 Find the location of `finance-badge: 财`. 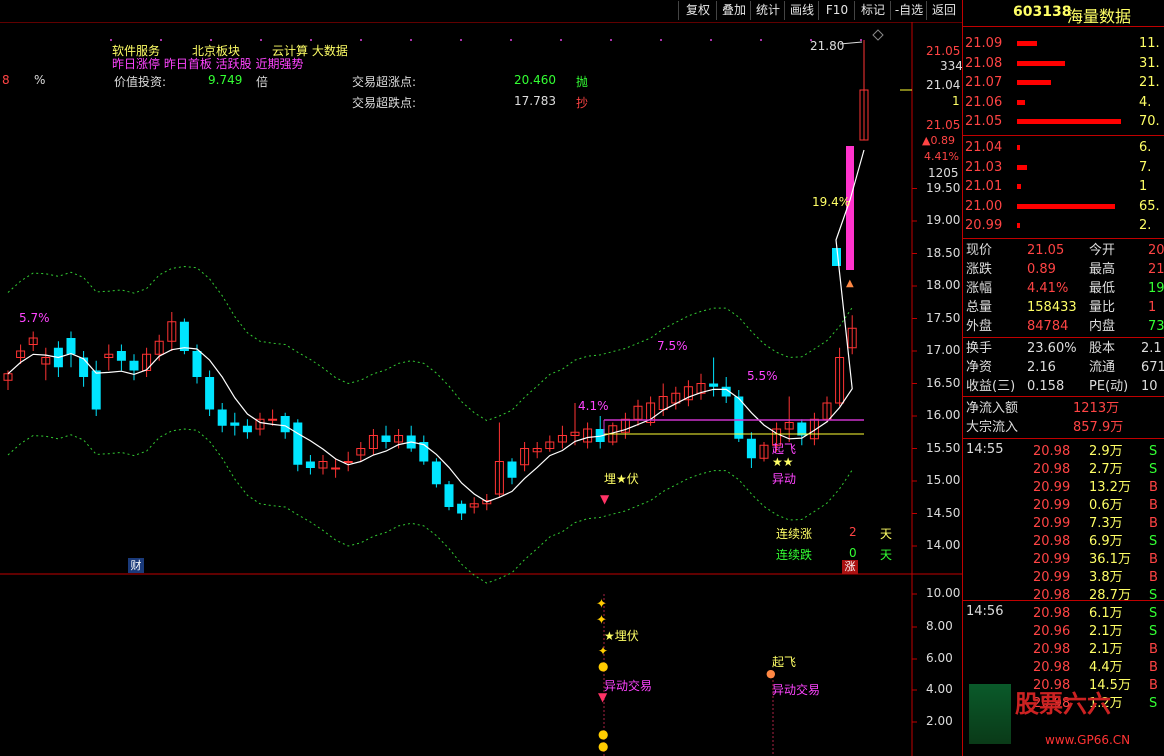

finance-badge: 财 is located at coordinates (136, 565).